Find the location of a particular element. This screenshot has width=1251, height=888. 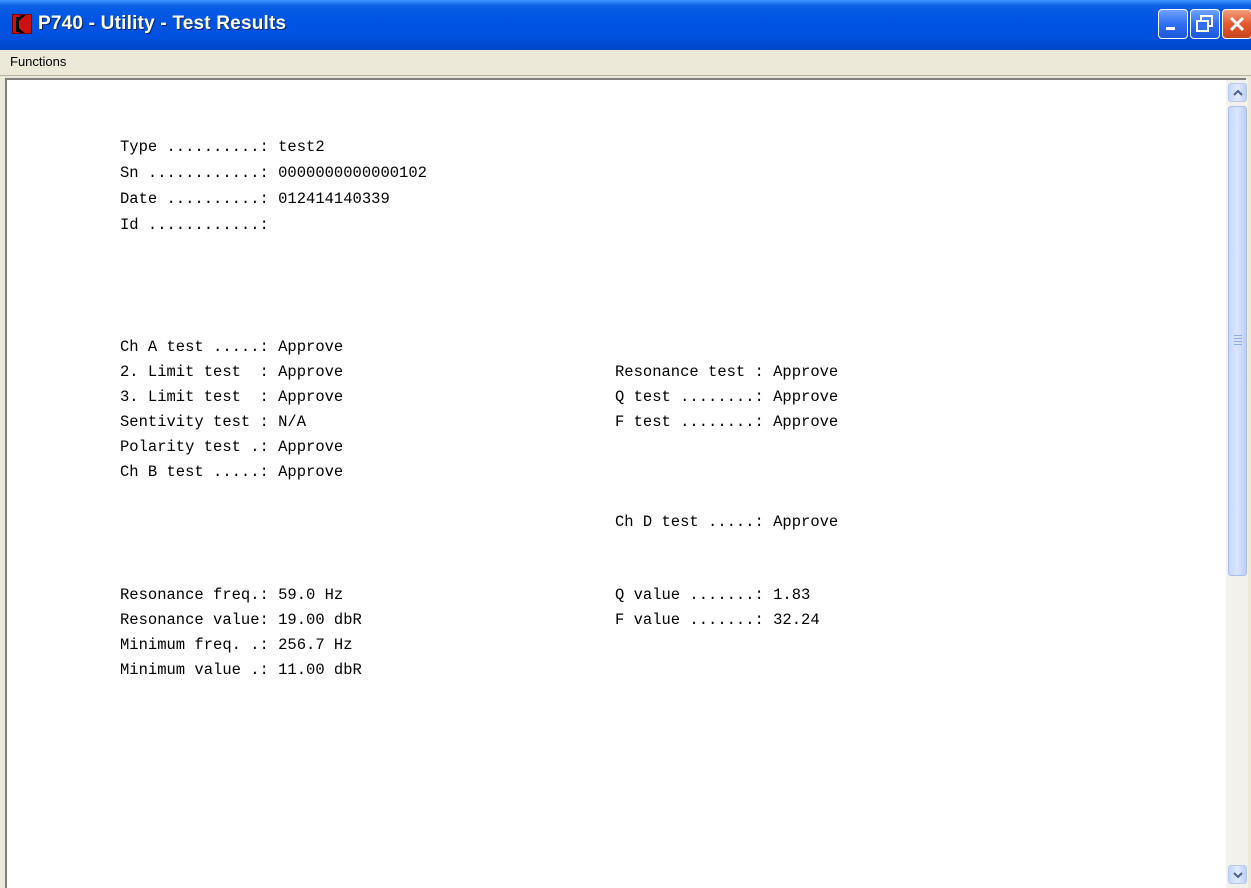

close-icon is located at coordinates (1237, 24).